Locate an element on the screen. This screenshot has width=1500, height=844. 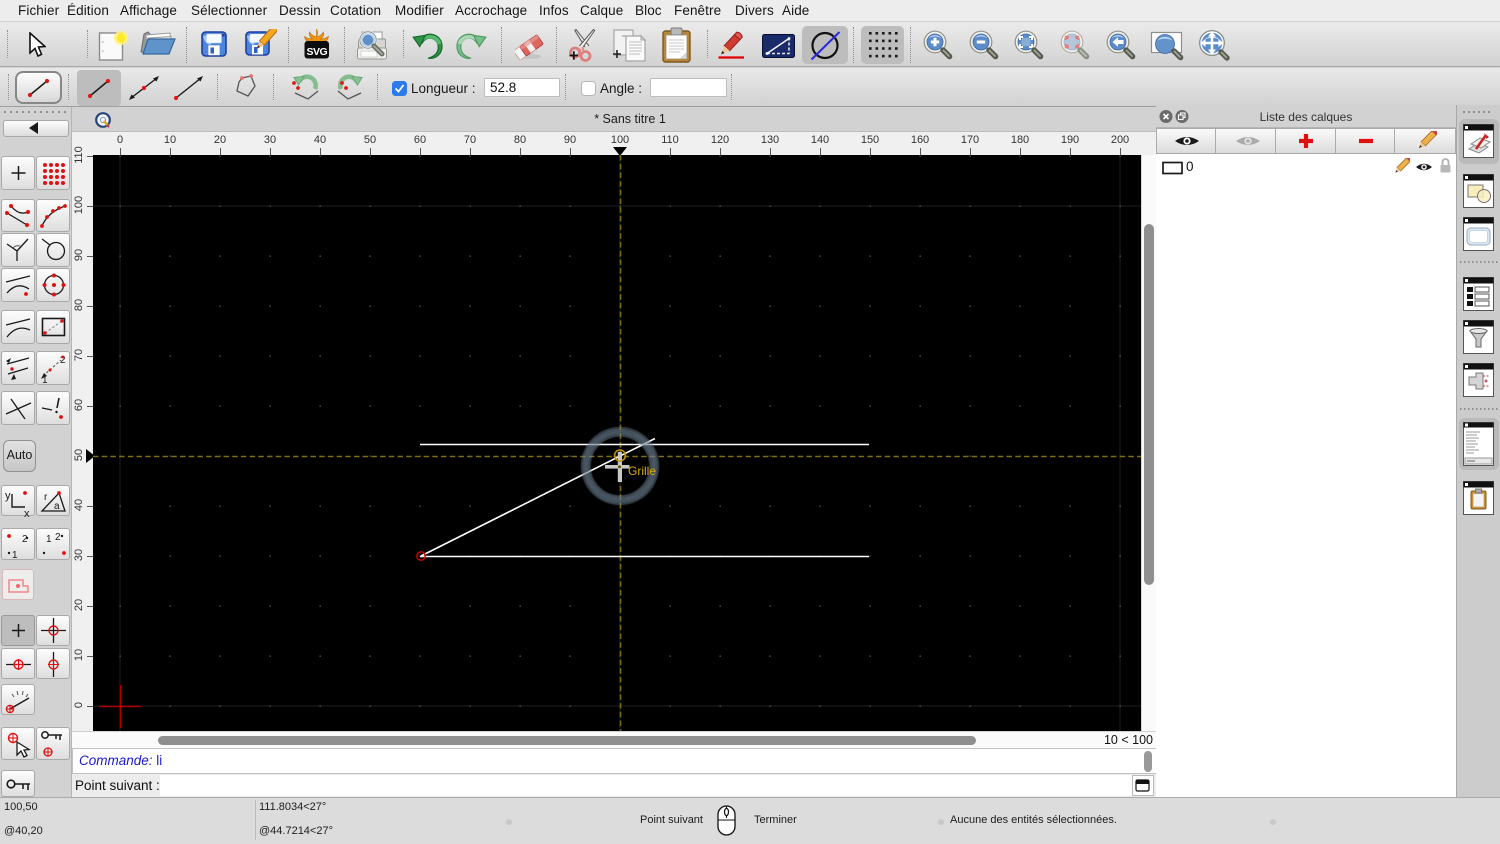
svg-text: a is located at coordinates (57, 506).